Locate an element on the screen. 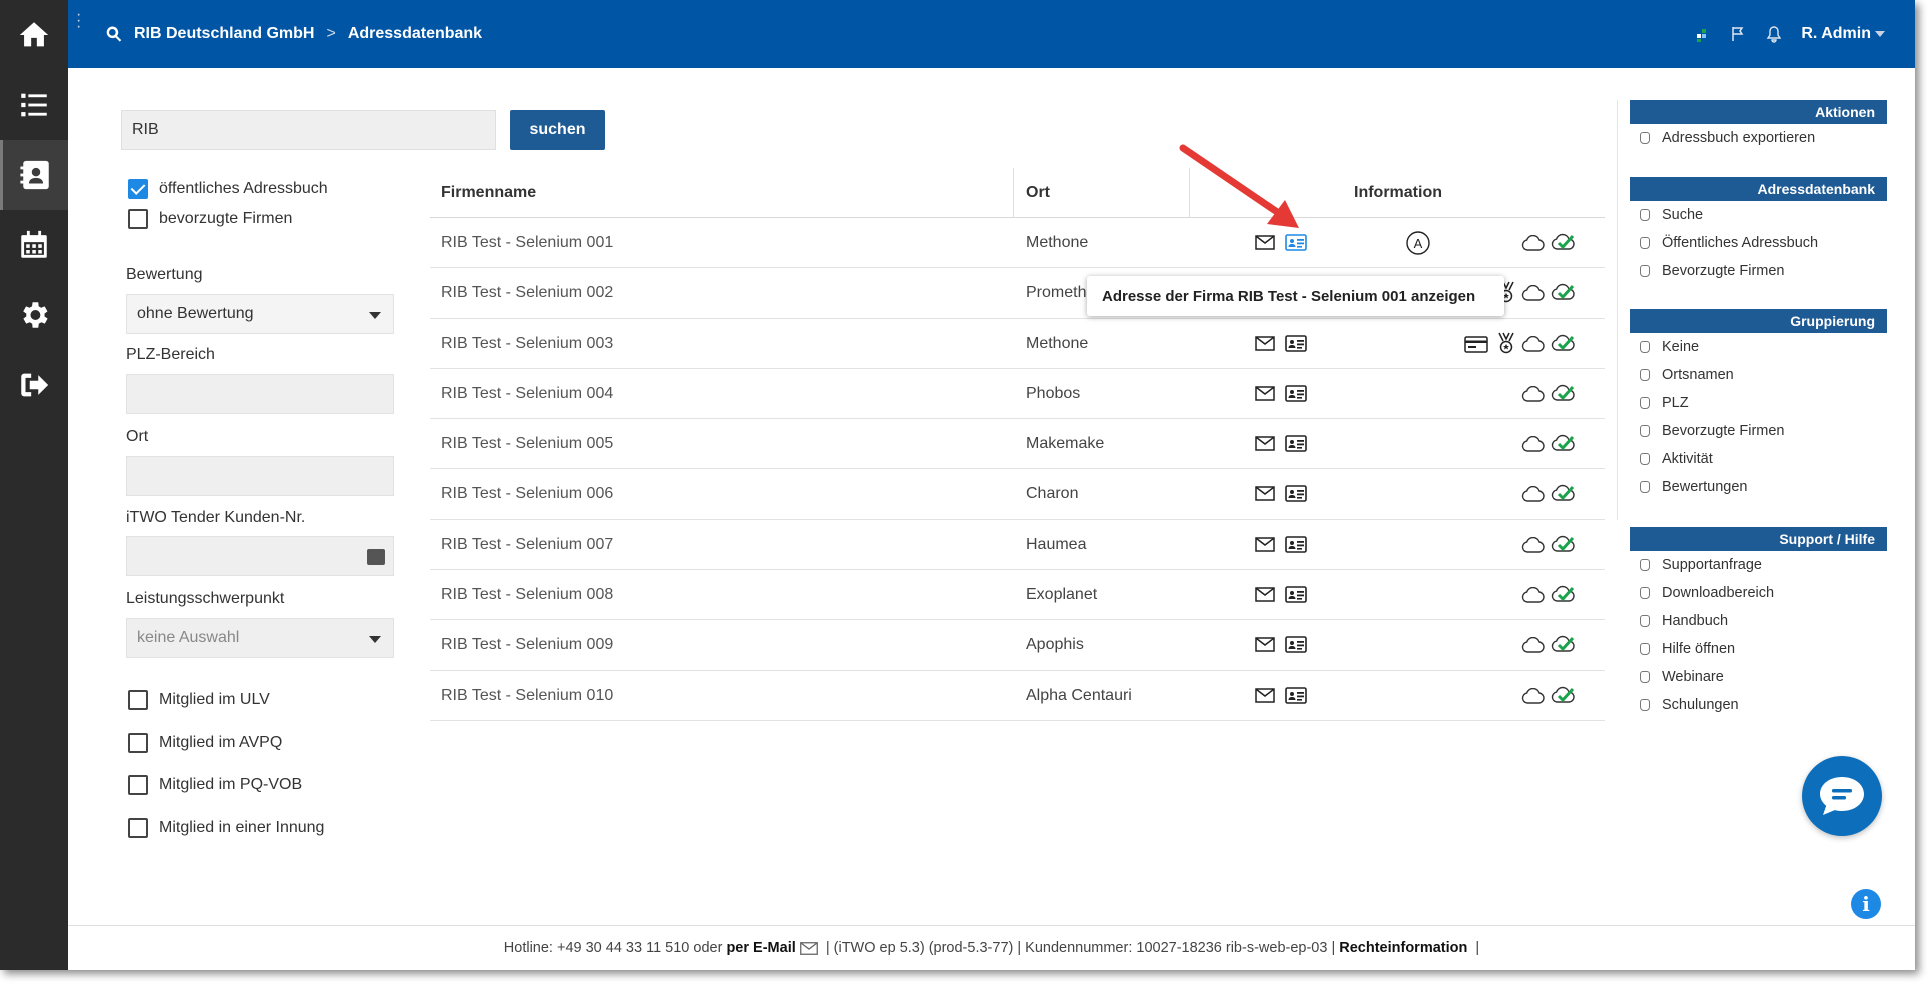 The height and width of the screenshot is (984, 1929). info-icon: i is located at coordinates (1866, 904).